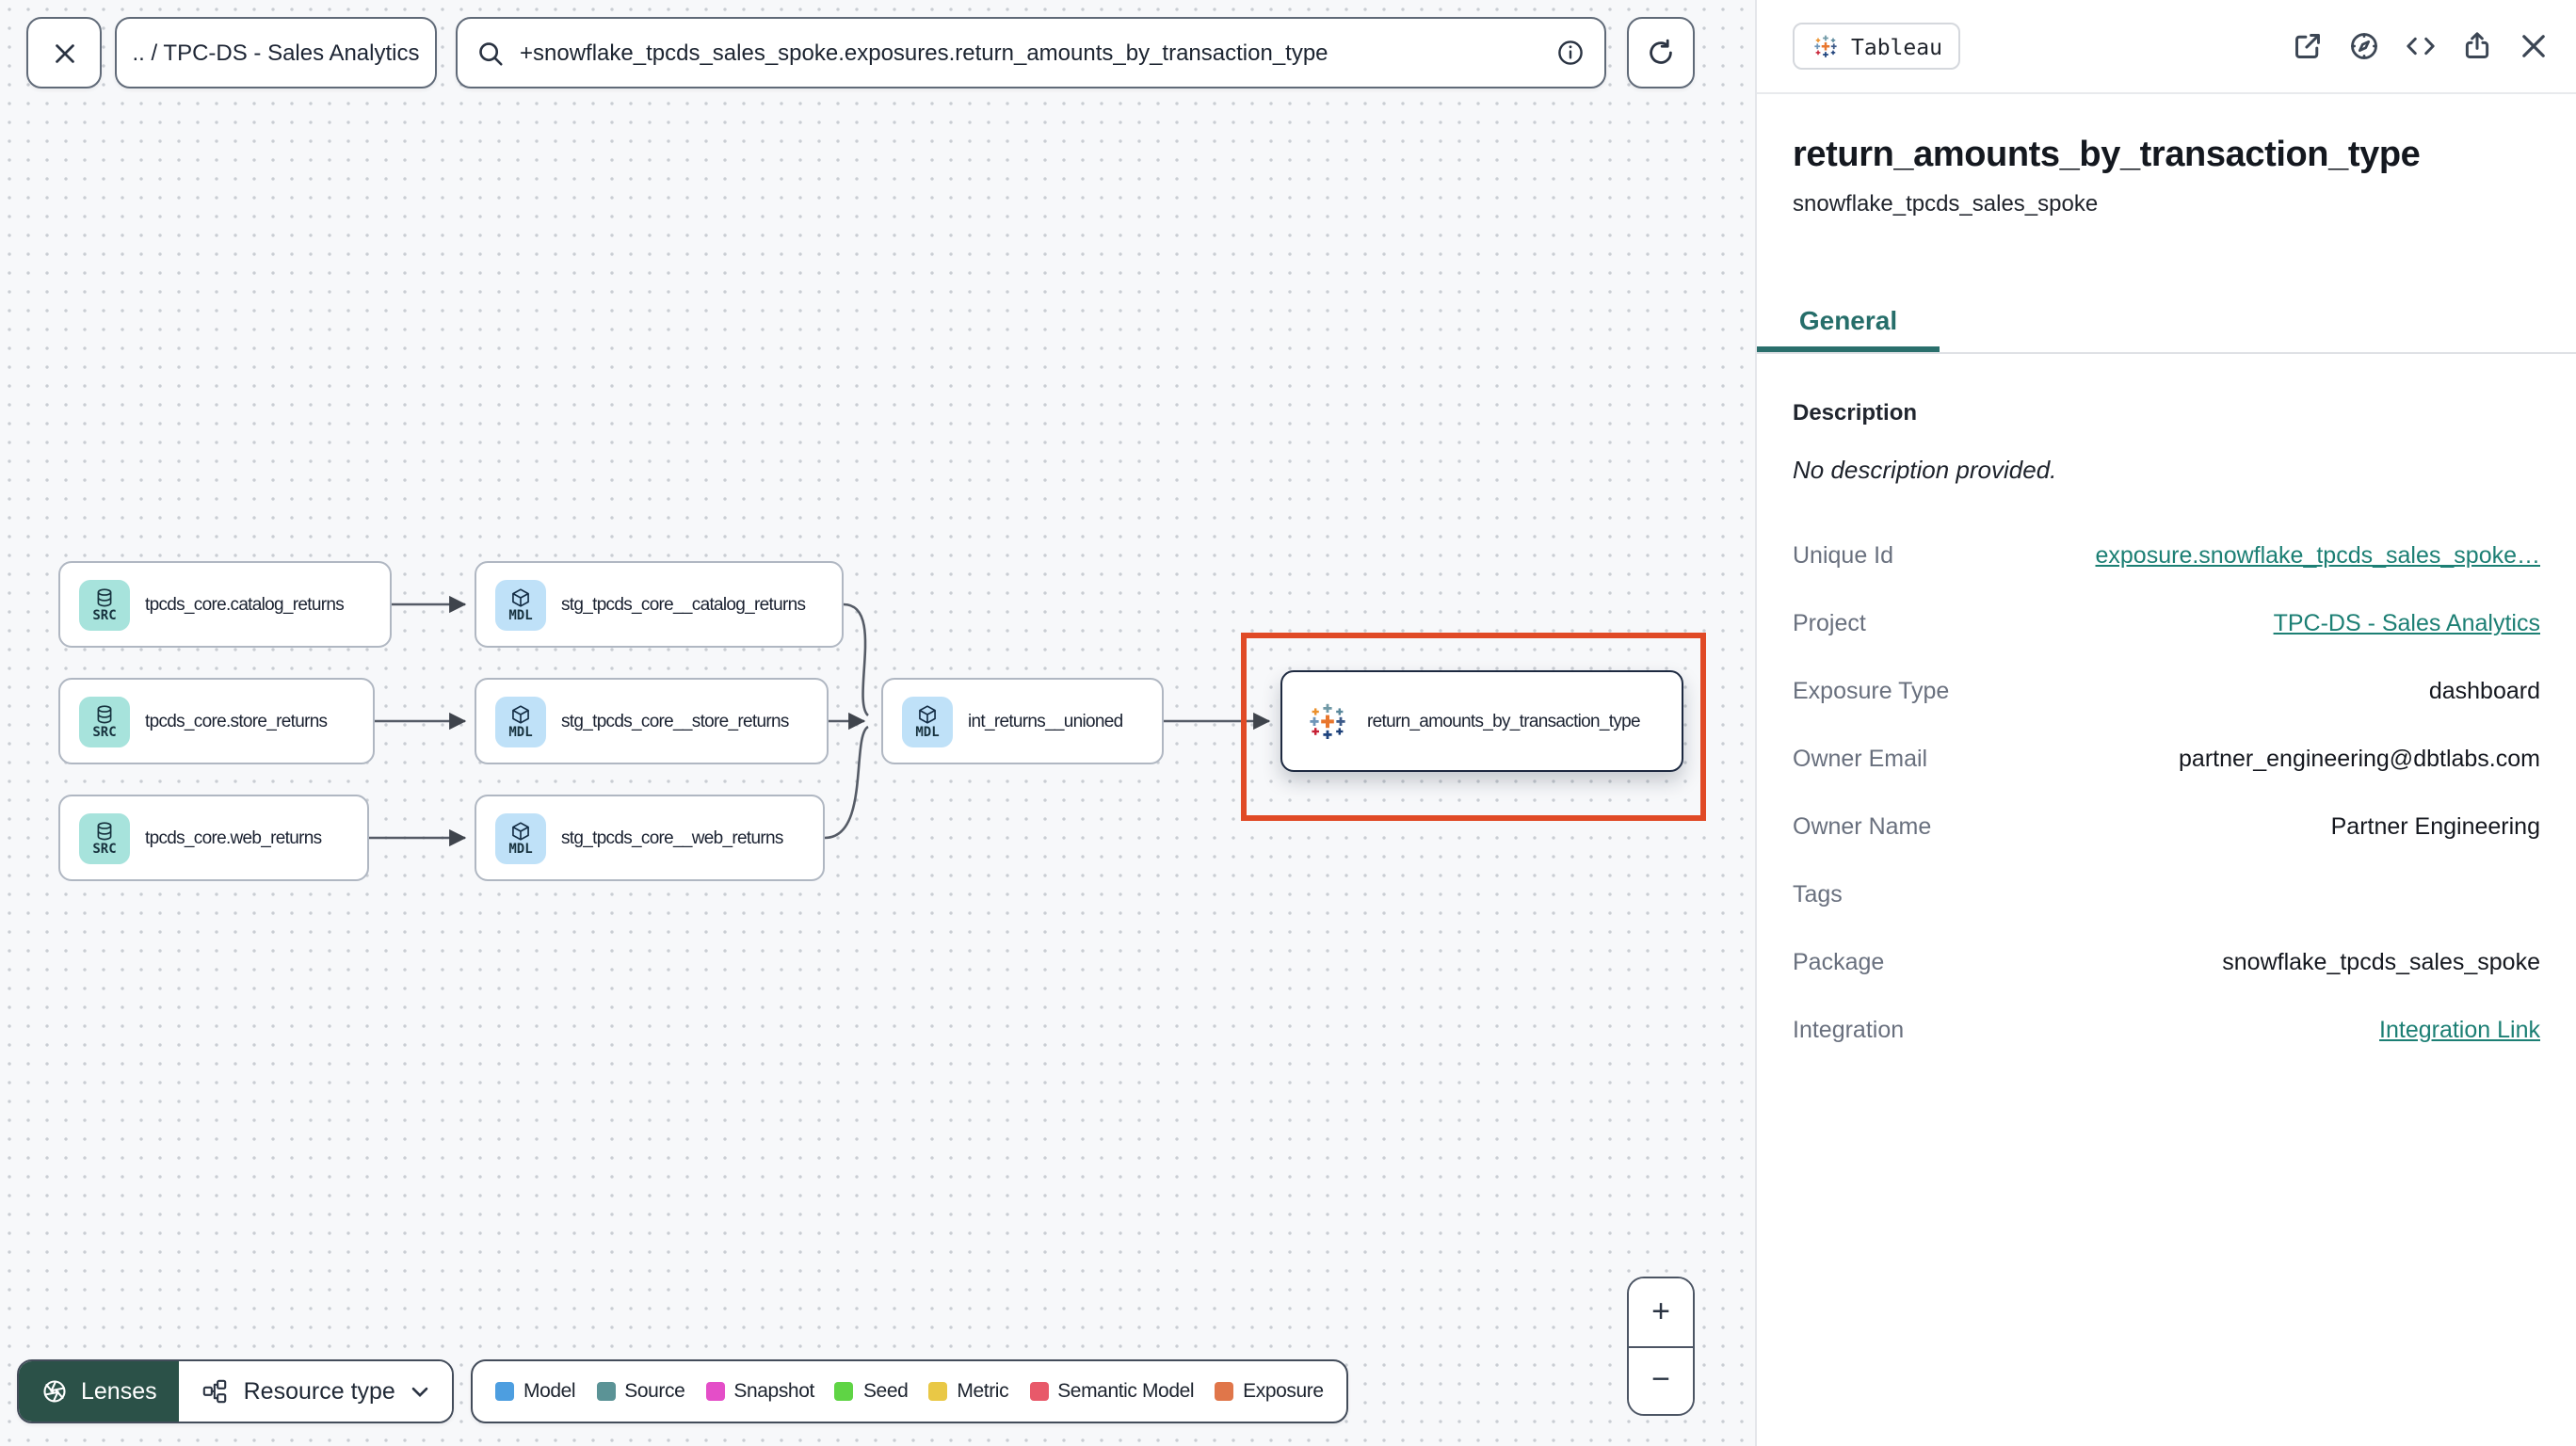 The width and height of the screenshot is (2576, 1446). What do you see at coordinates (871, 1391) in the screenshot?
I see `legend-item: Seed` at bounding box center [871, 1391].